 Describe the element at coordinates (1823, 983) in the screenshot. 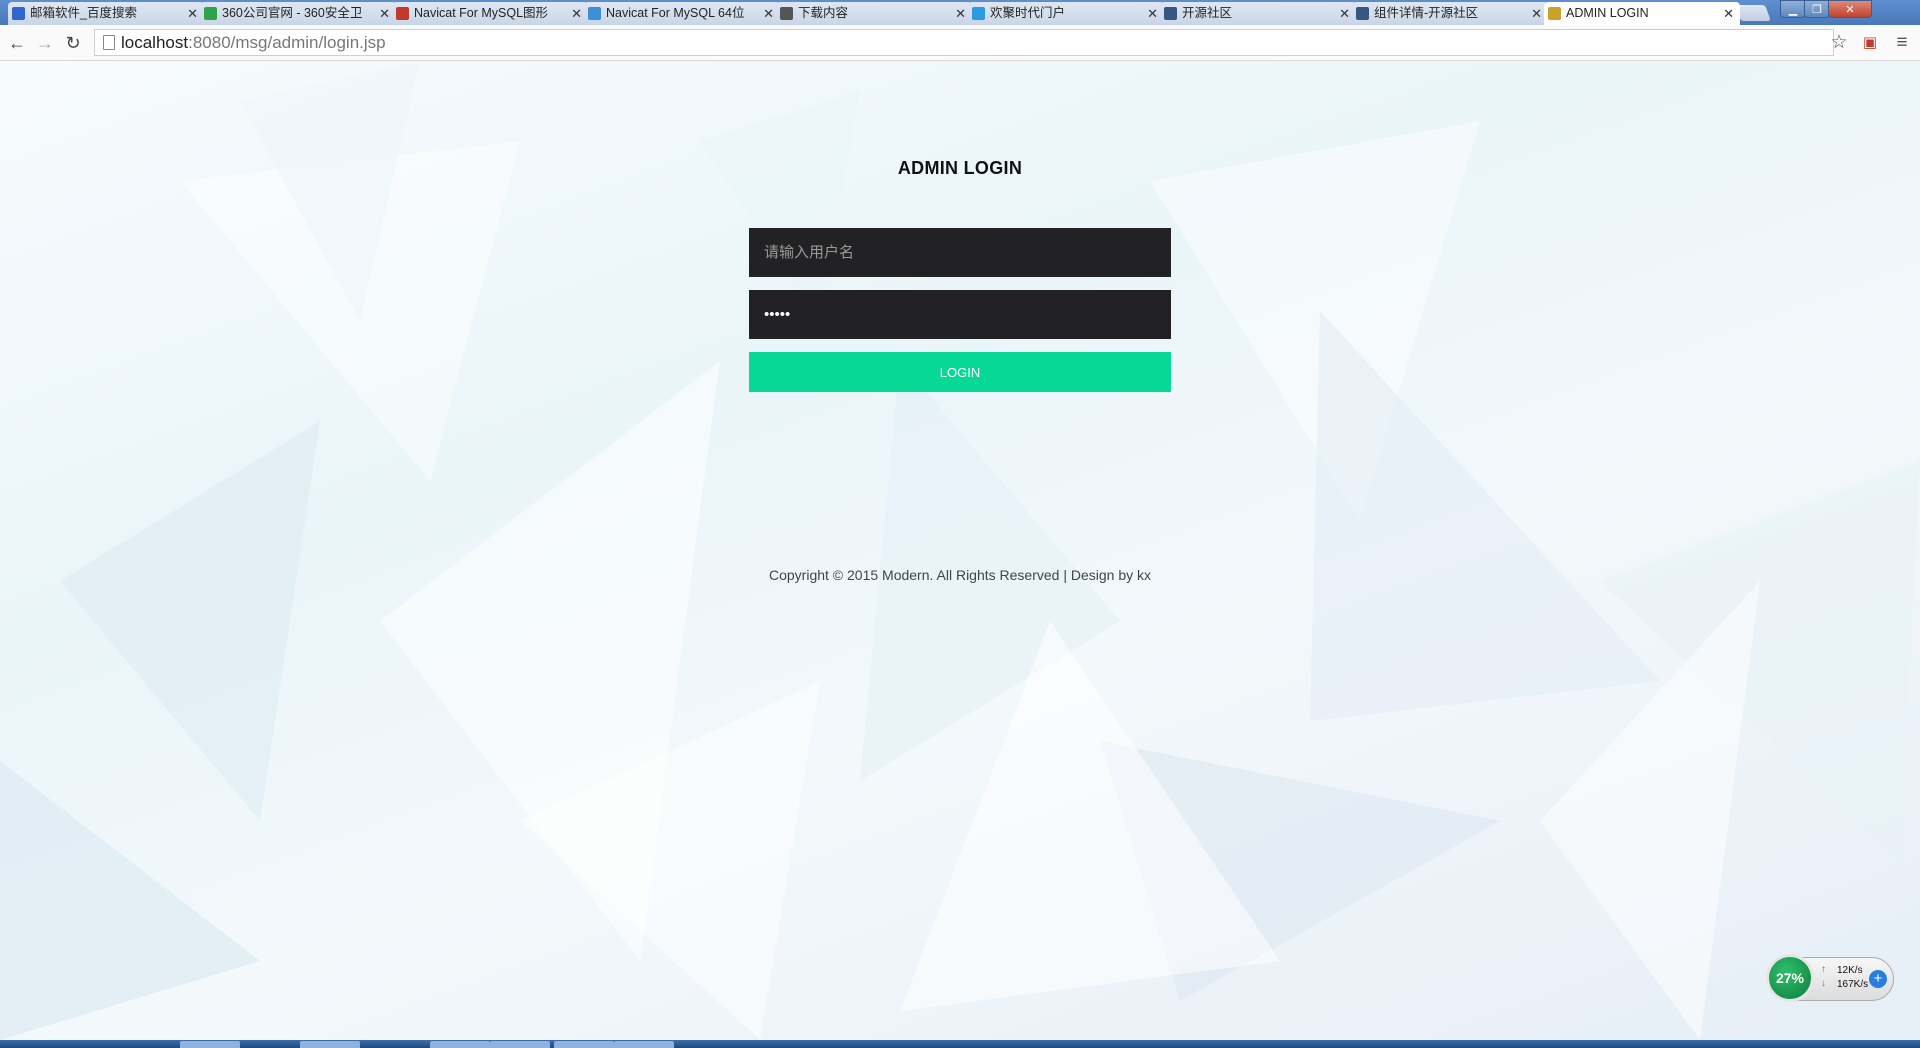

I see `download-arrow-icon: ↓` at that location.